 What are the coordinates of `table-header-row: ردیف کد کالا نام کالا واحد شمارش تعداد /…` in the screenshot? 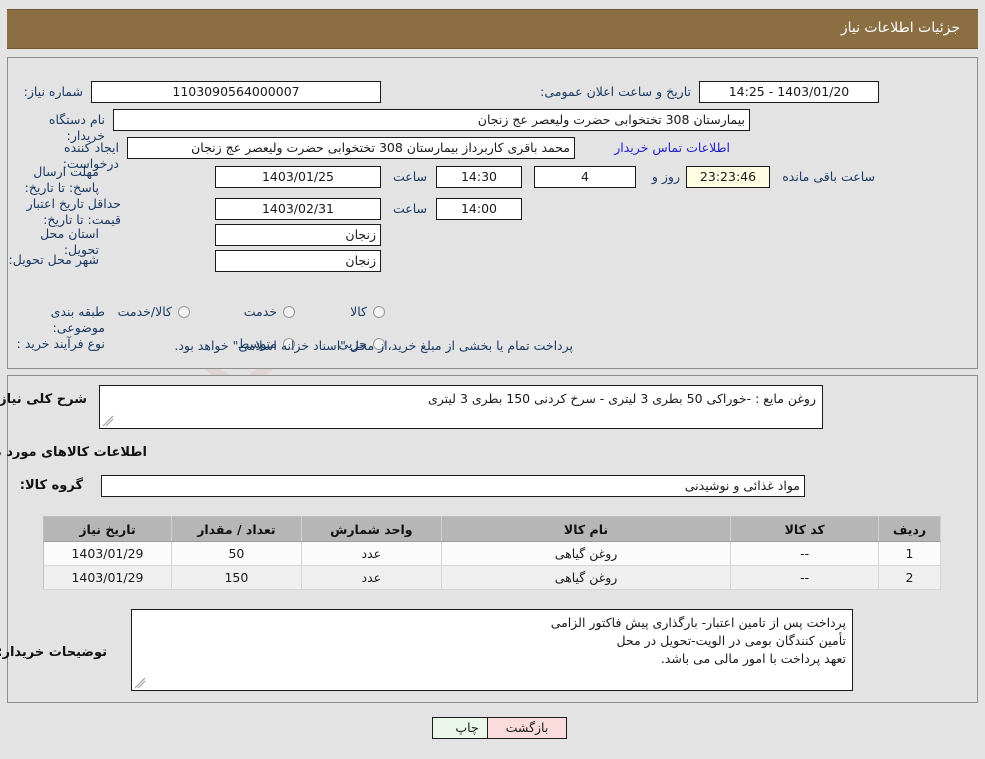 It's located at (492, 529).